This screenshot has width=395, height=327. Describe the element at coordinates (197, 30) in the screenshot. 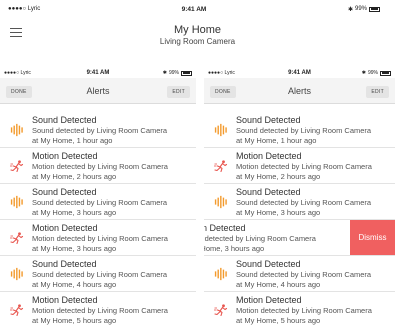

I see `page-title: My Home` at that location.